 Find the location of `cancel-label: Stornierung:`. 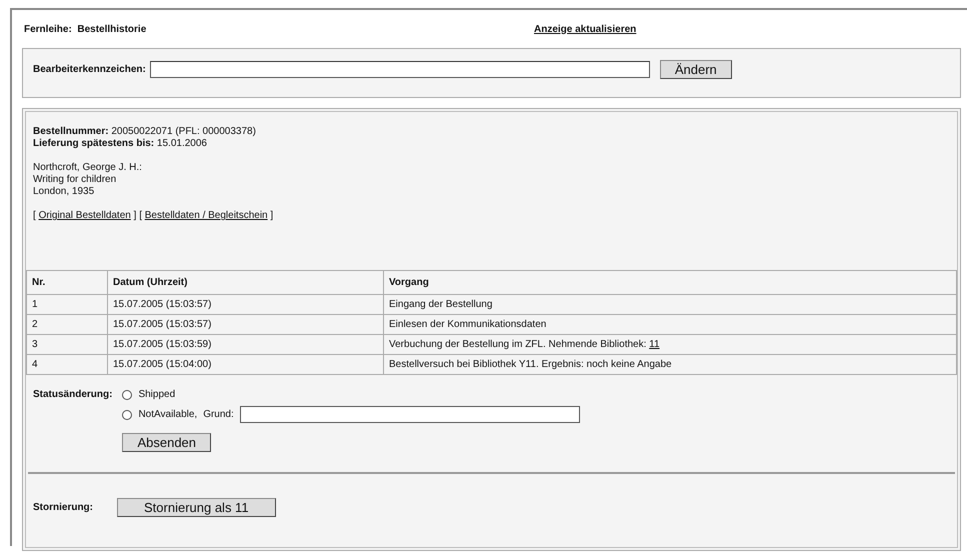

cancel-label: Stornierung: is located at coordinates (63, 507).